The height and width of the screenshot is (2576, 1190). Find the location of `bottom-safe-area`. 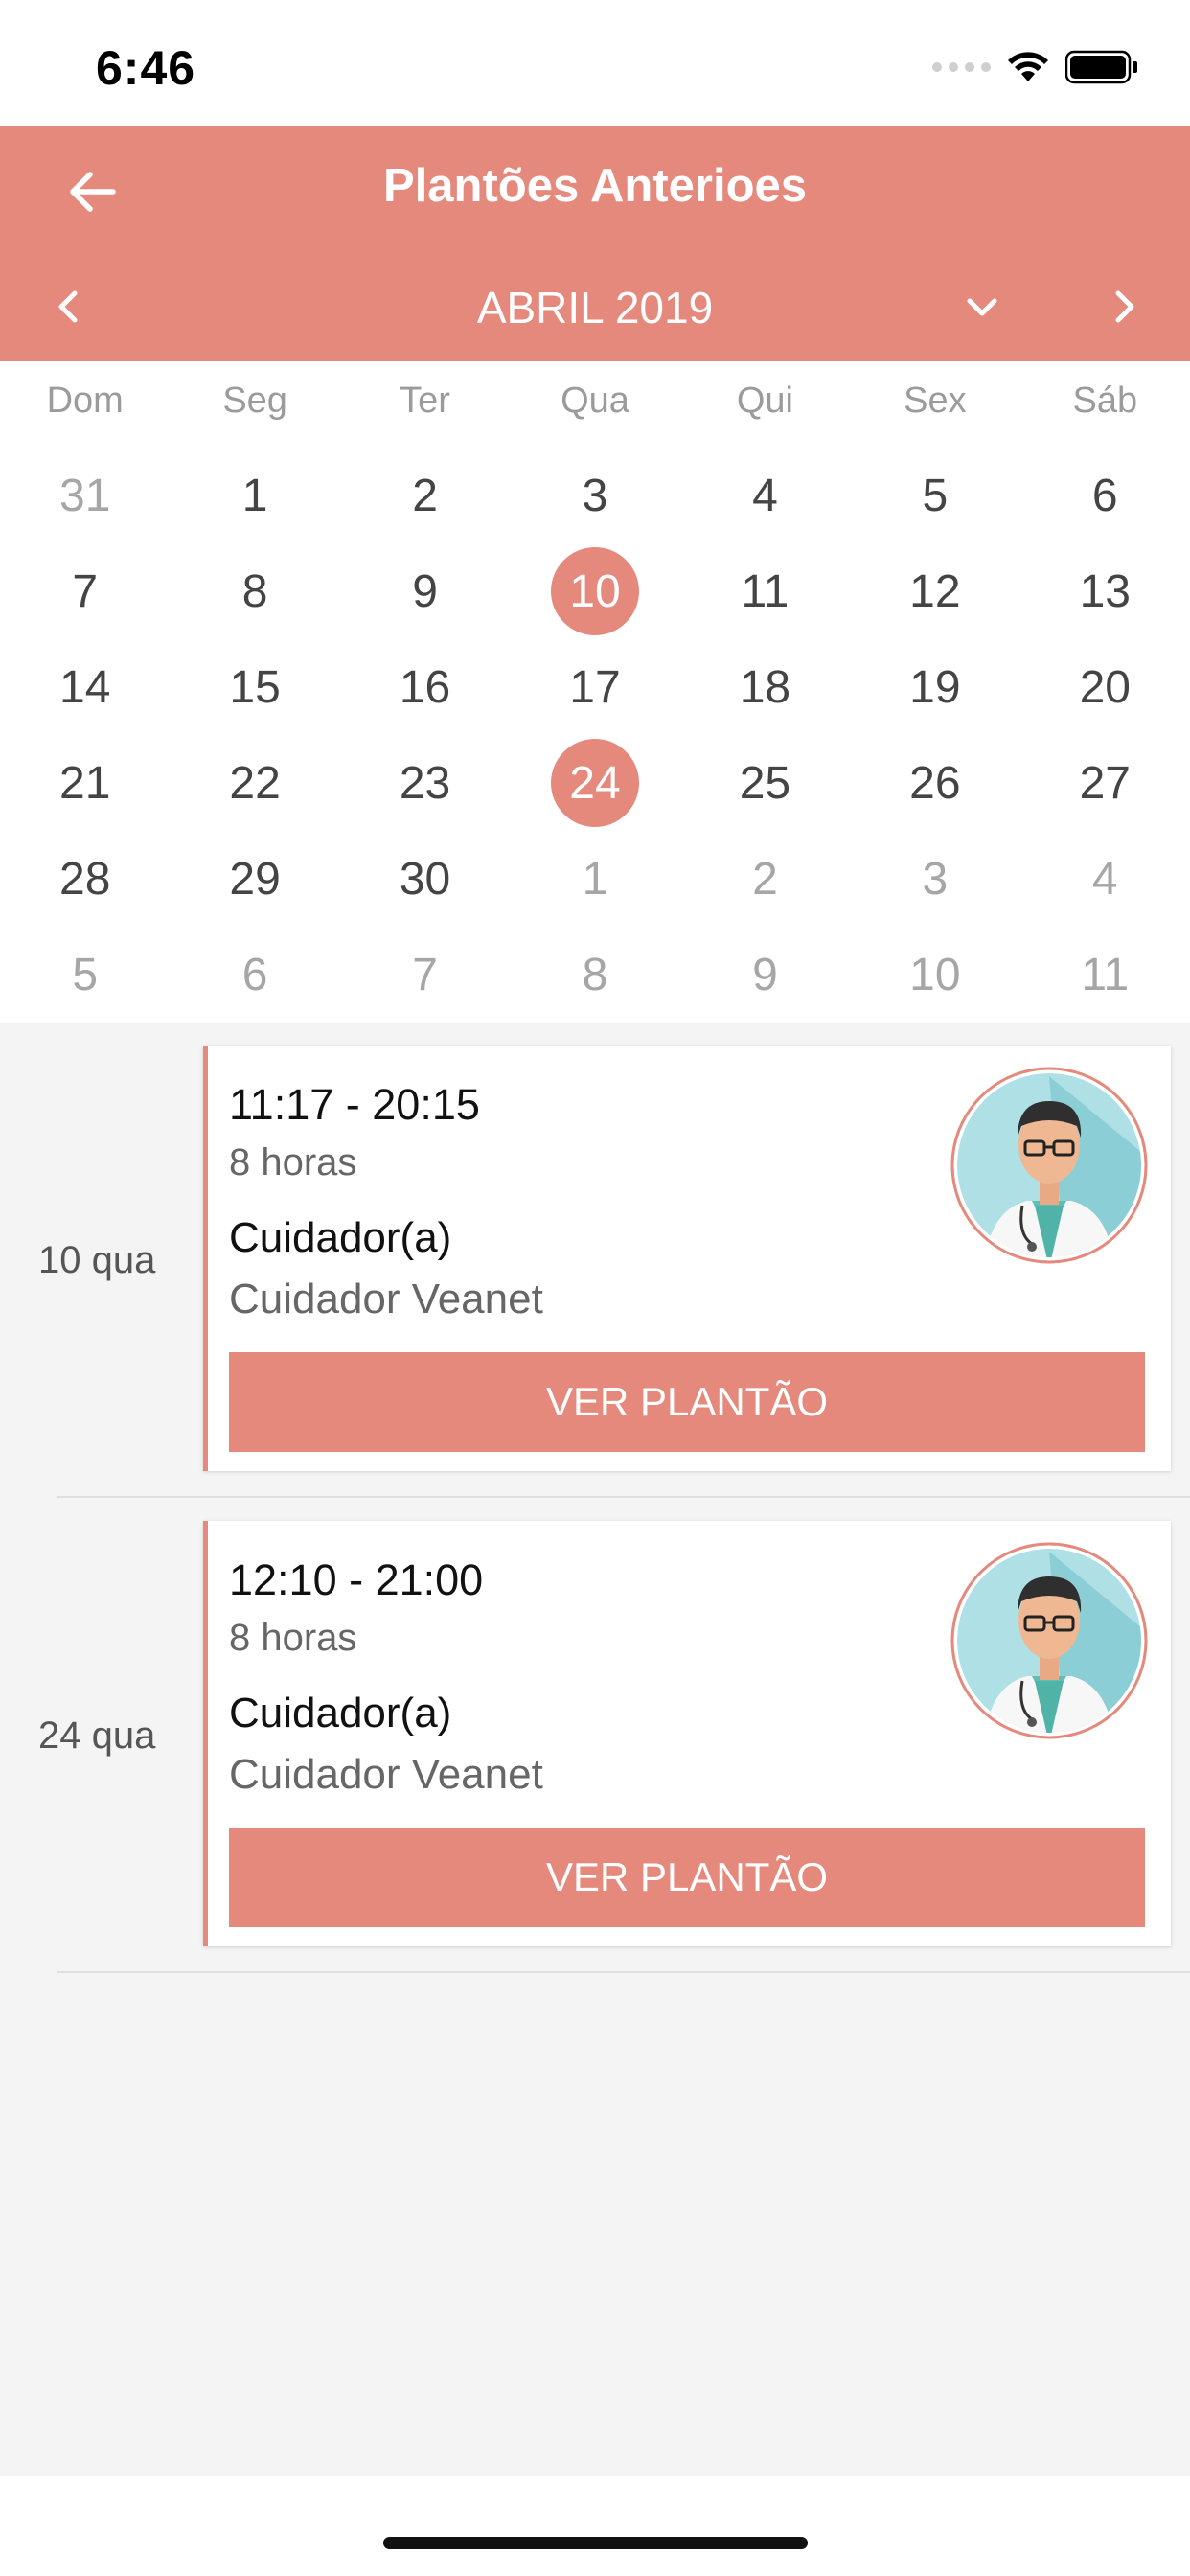

bottom-safe-area is located at coordinates (595, 2526).